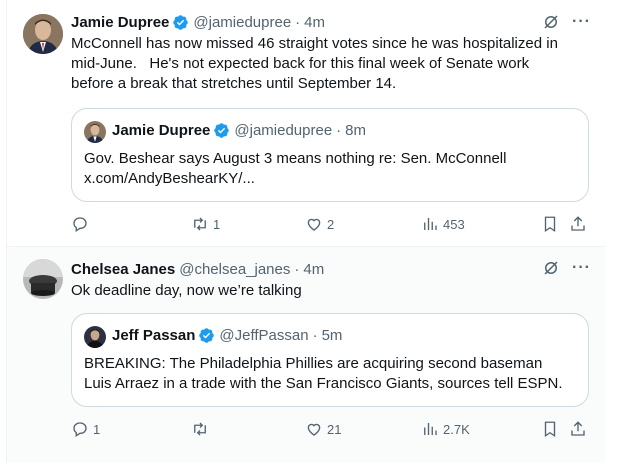 Image resolution: width=619 pixels, height=463 pixels. I want to click on tweet-header: Chelsea Janes @chelsea_janes · 4m, so click(197, 269).